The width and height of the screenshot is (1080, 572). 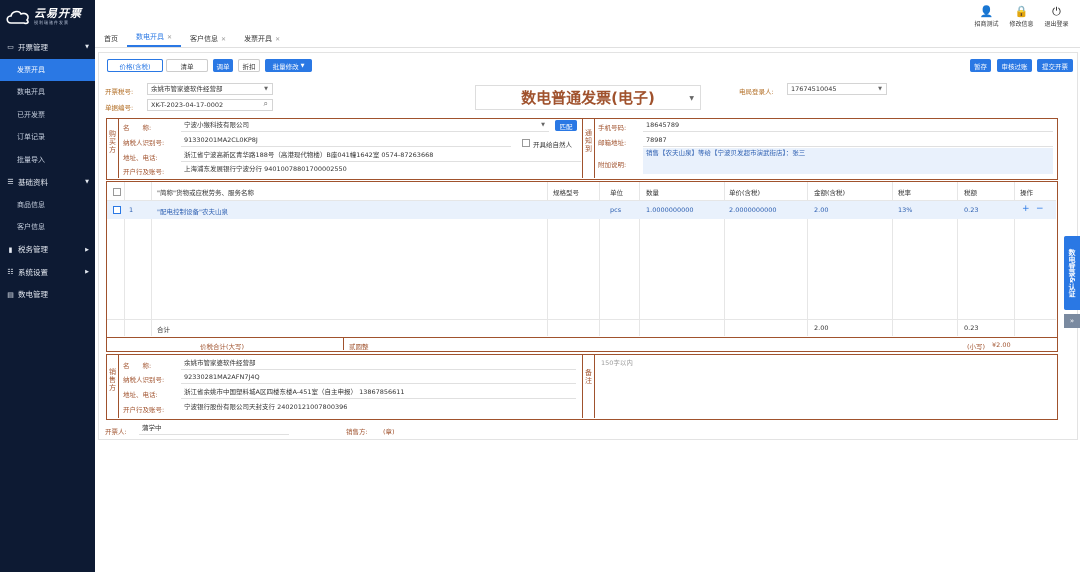 I want to click on sidebar-item-label: 订单记录, so click(x=31, y=137).